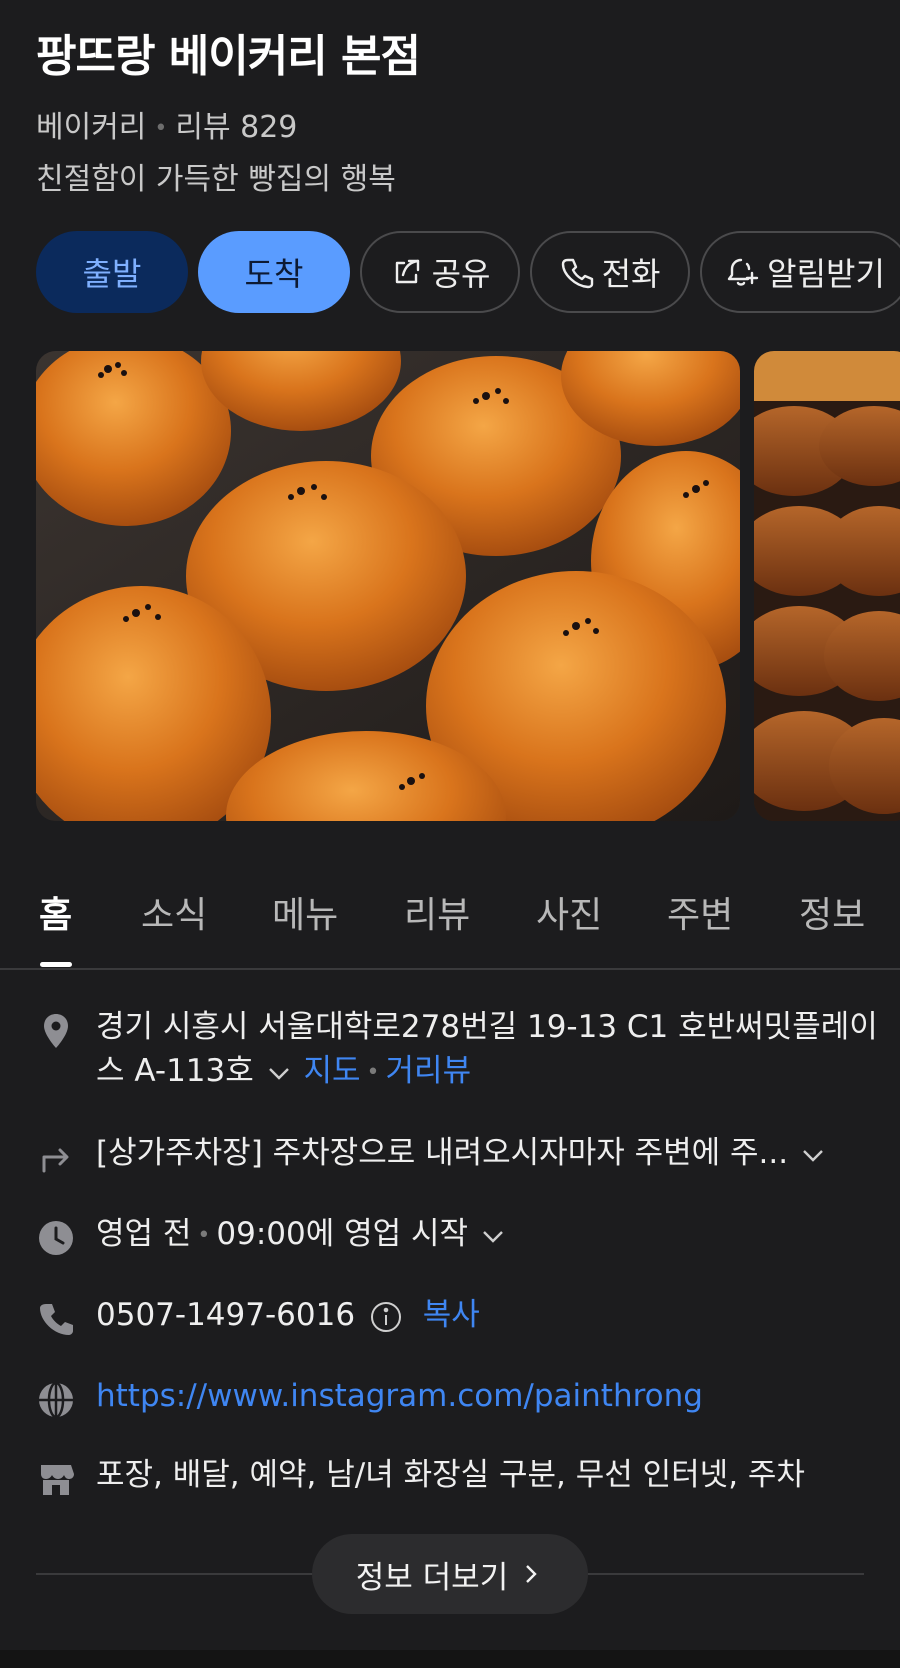 This screenshot has height=1668, width=900. I want to click on tab-photos: 사진, so click(569, 912).